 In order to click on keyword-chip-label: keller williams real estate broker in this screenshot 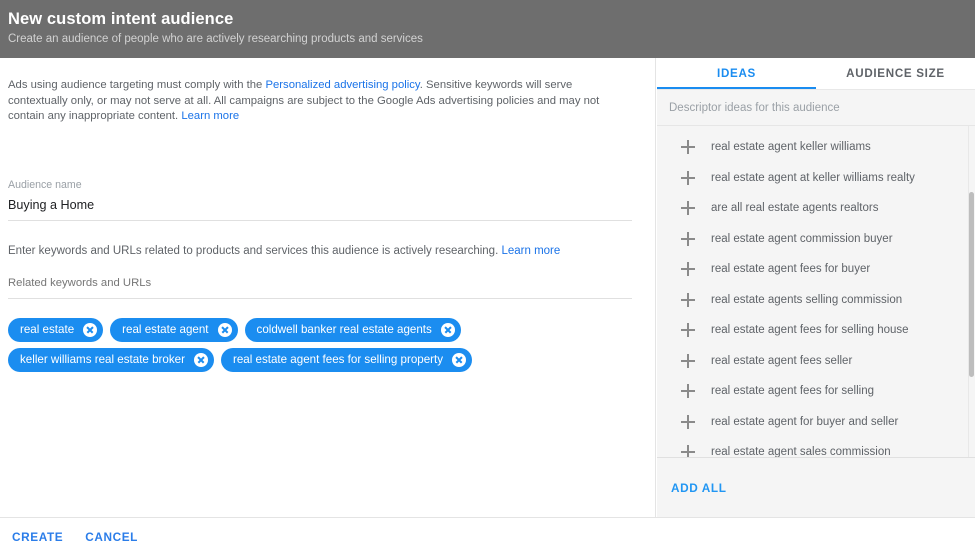, I will do `click(102, 359)`.